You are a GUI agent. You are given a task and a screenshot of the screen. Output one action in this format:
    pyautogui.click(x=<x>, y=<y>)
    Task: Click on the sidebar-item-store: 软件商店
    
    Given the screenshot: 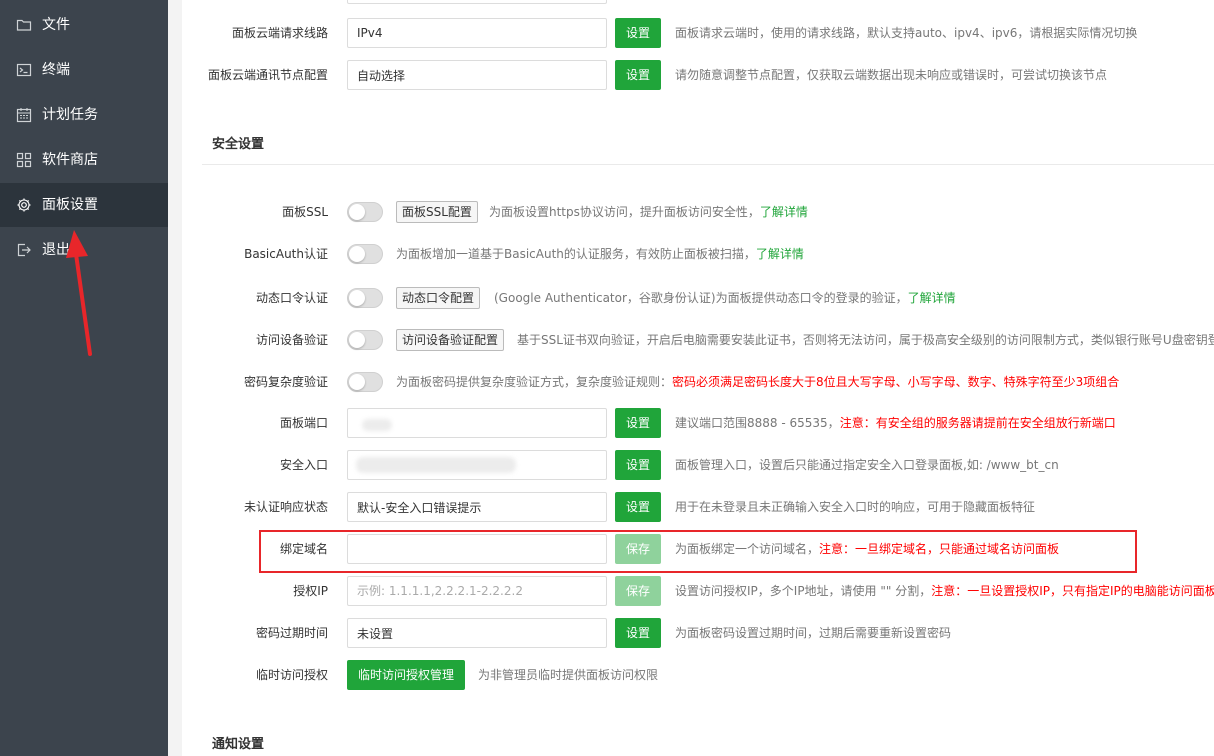 What is the action you would take?
    pyautogui.click(x=84, y=160)
    